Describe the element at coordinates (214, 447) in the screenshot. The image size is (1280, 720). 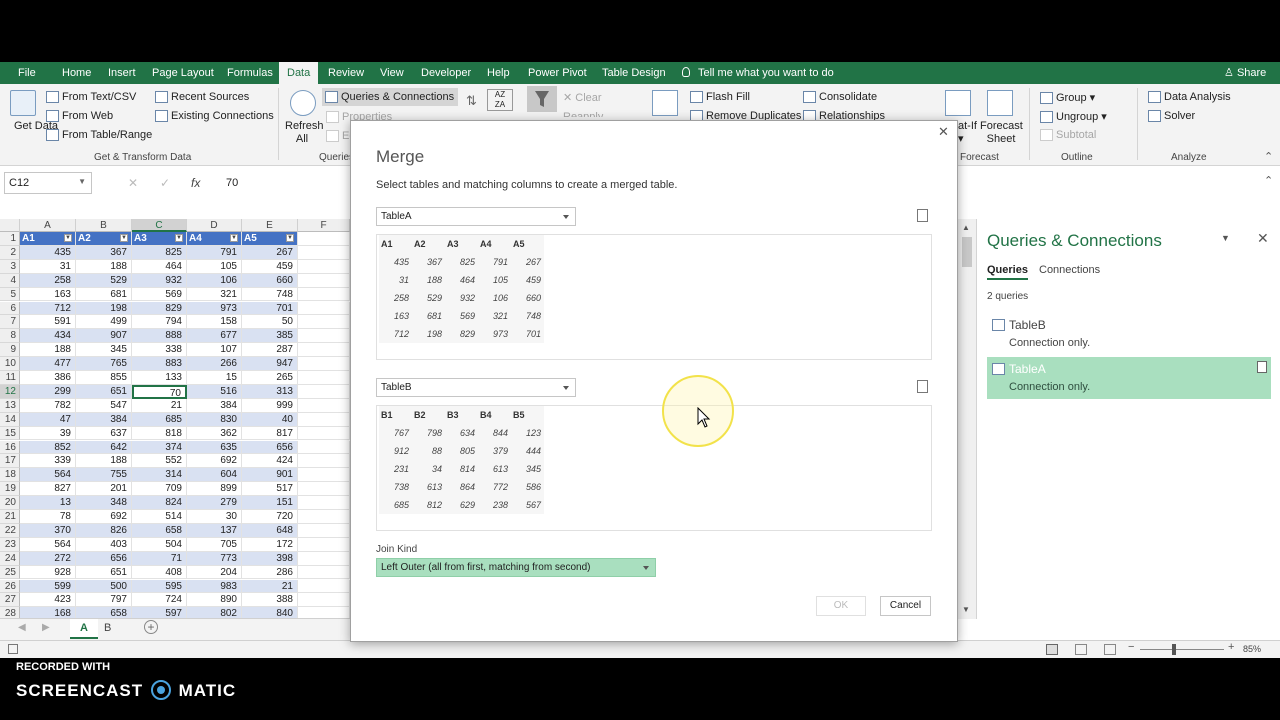
I see `grid-cell: 635` at that location.